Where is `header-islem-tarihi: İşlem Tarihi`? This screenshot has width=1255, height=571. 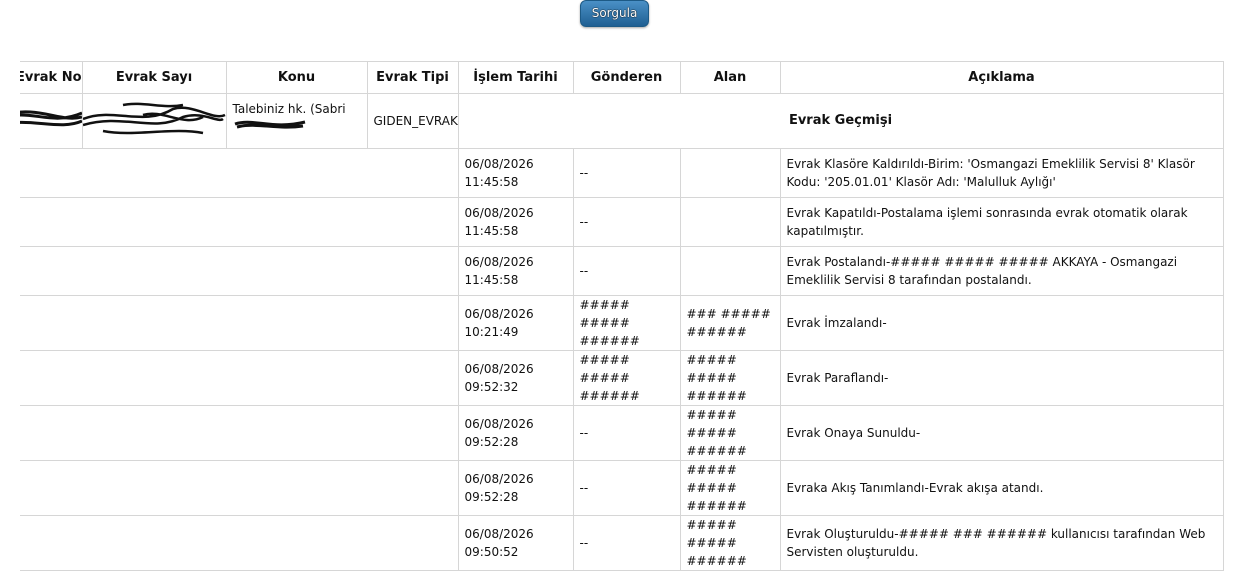
header-islem-tarihi: İşlem Tarihi is located at coordinates (515, 77).